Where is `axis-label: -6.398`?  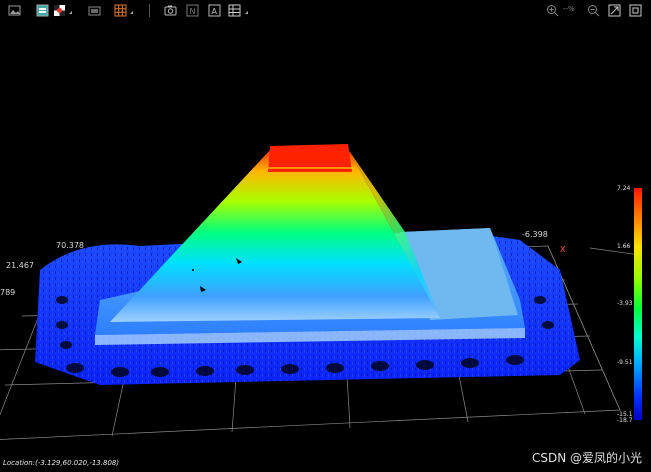 axis-label: -6.398 is located at coordinates (535, 234).